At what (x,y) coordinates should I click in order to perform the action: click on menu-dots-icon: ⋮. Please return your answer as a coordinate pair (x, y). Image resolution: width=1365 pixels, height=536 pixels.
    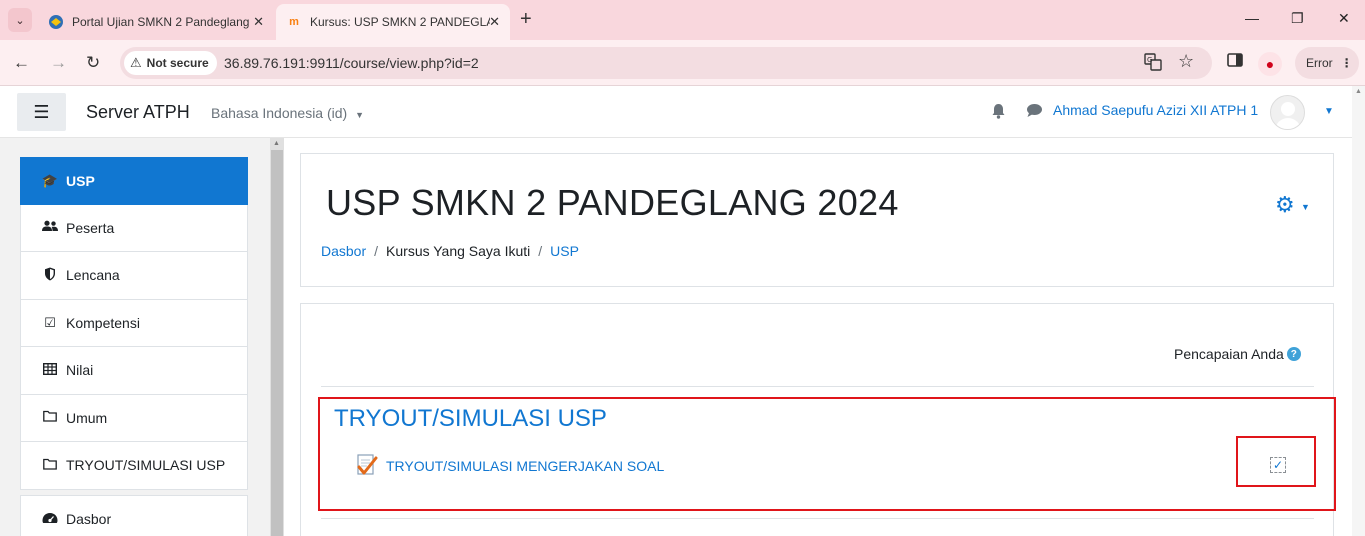
    Looking at the image, I should click on (1346, 63).